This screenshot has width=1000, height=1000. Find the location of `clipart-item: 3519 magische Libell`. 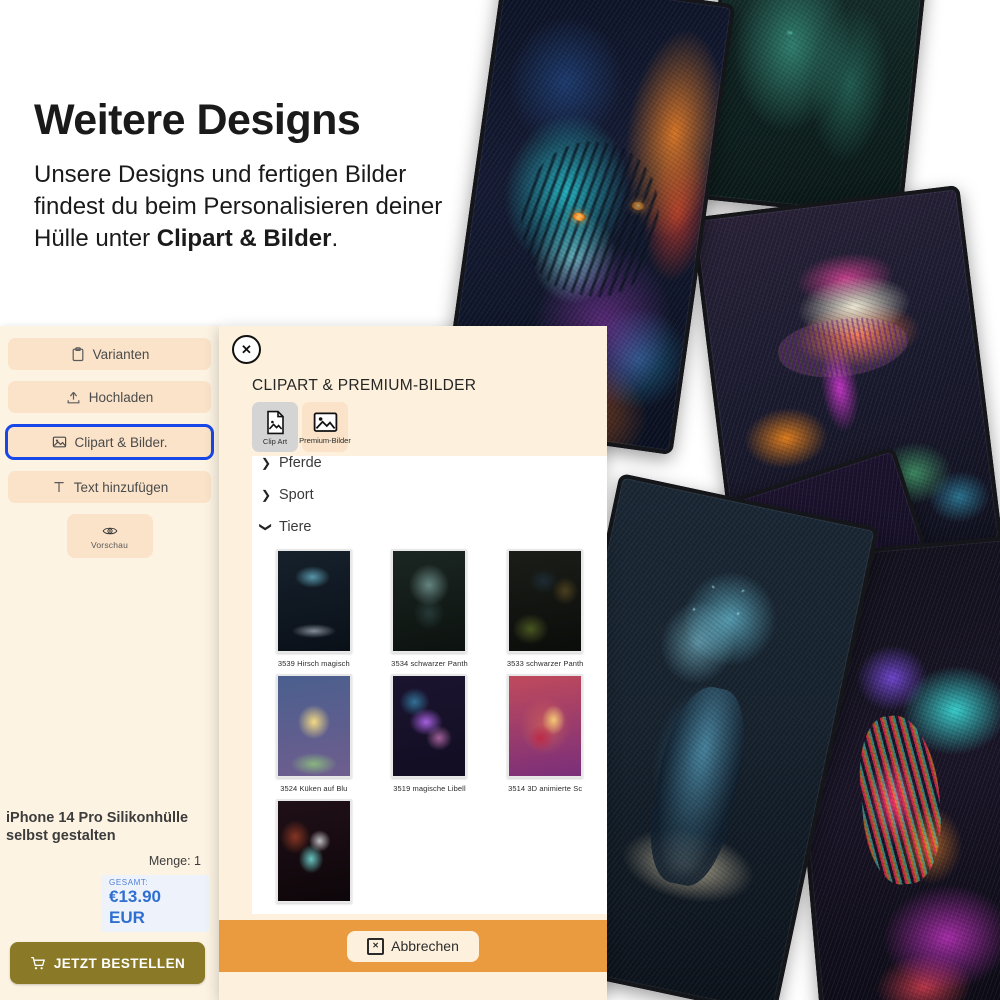

clipart-item: 3519 magische Libell is located at coordinates (430, 733).